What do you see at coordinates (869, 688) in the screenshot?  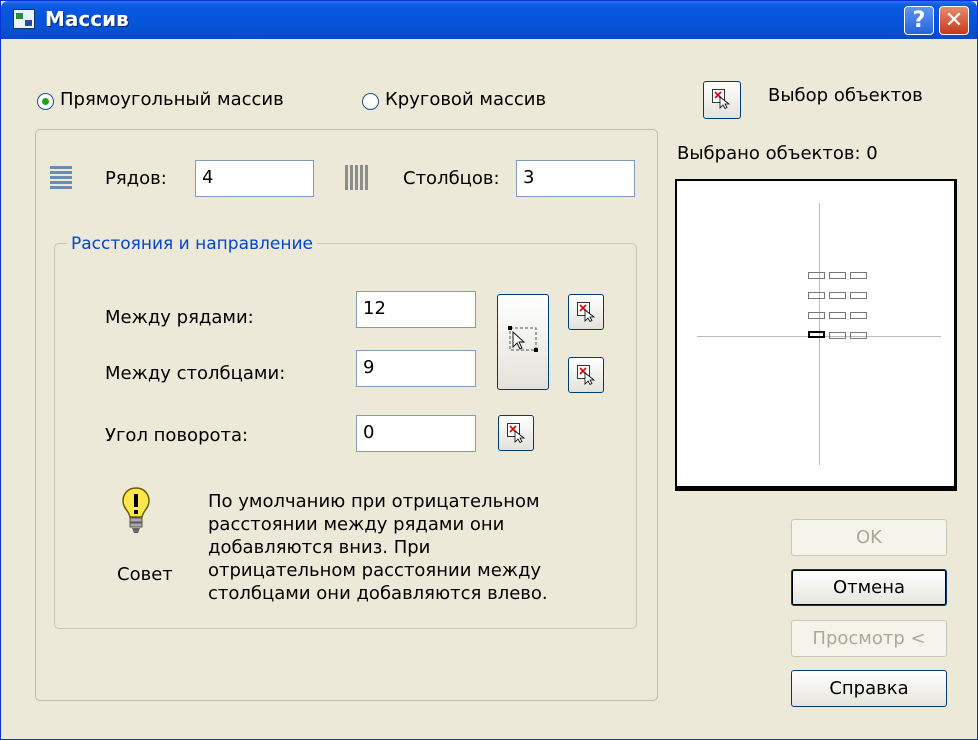 I see `help-button: Справка` at bounding box center [869, 688].